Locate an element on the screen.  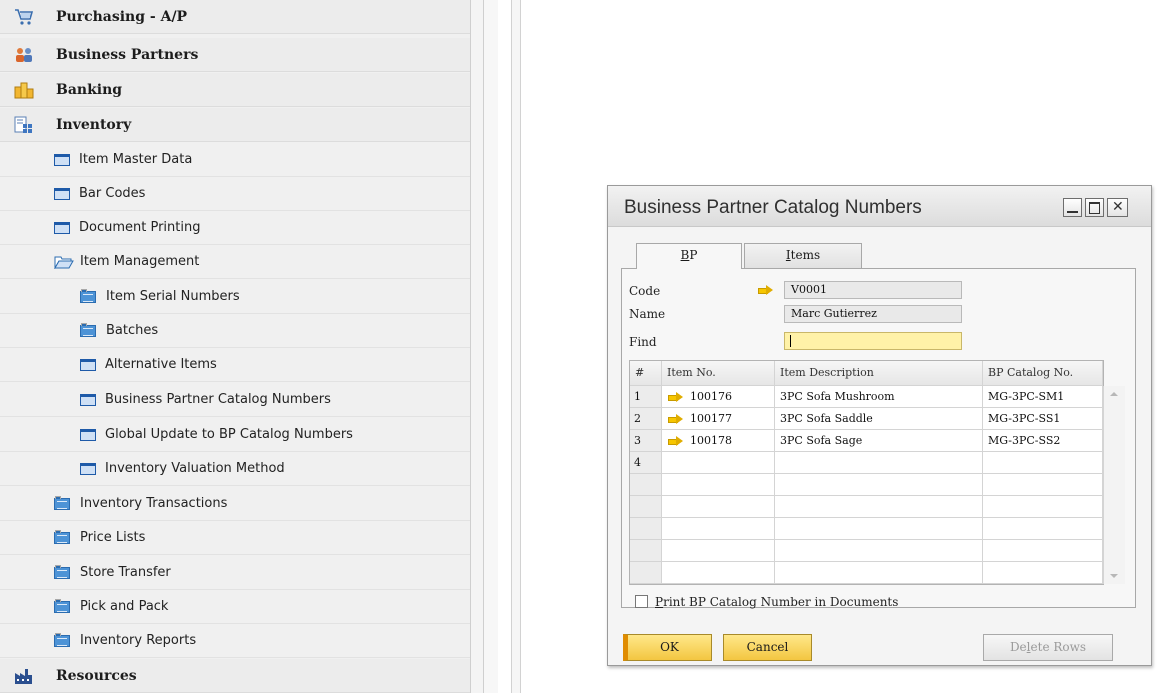
table-cell-bp-catalog: MG-3PC-SS2 is located at coordinates (1043, 441).